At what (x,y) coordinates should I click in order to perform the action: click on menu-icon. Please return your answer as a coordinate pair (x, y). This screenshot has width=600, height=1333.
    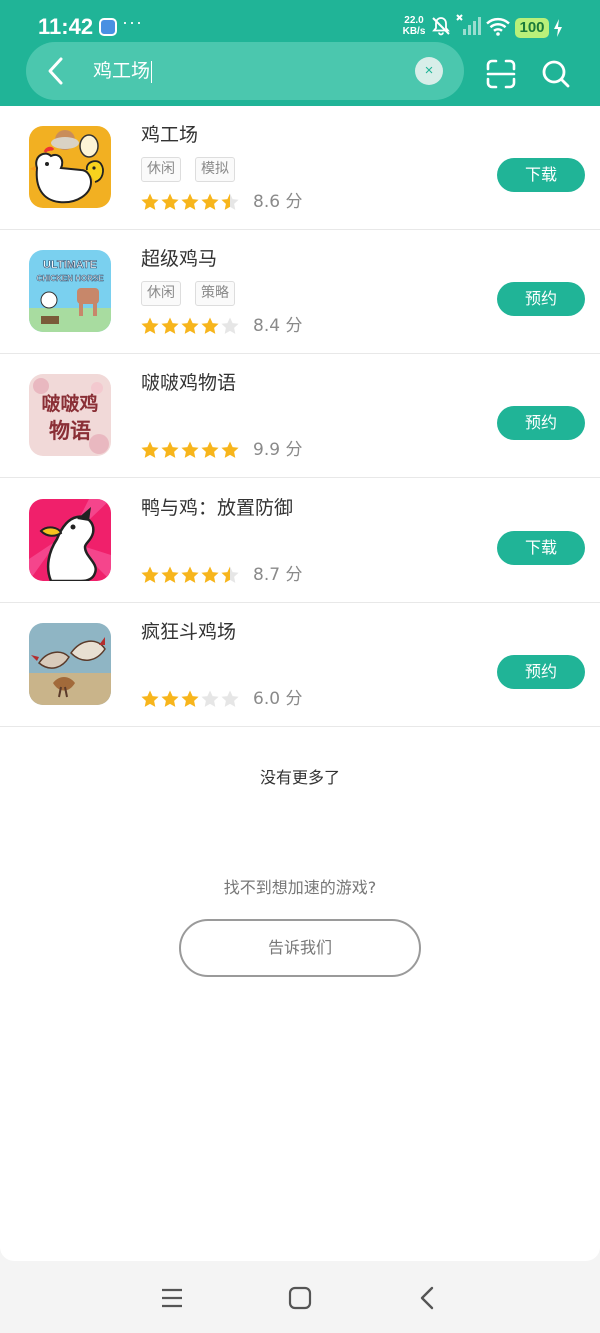
    Looking at the image, I should click on (172, 1298).